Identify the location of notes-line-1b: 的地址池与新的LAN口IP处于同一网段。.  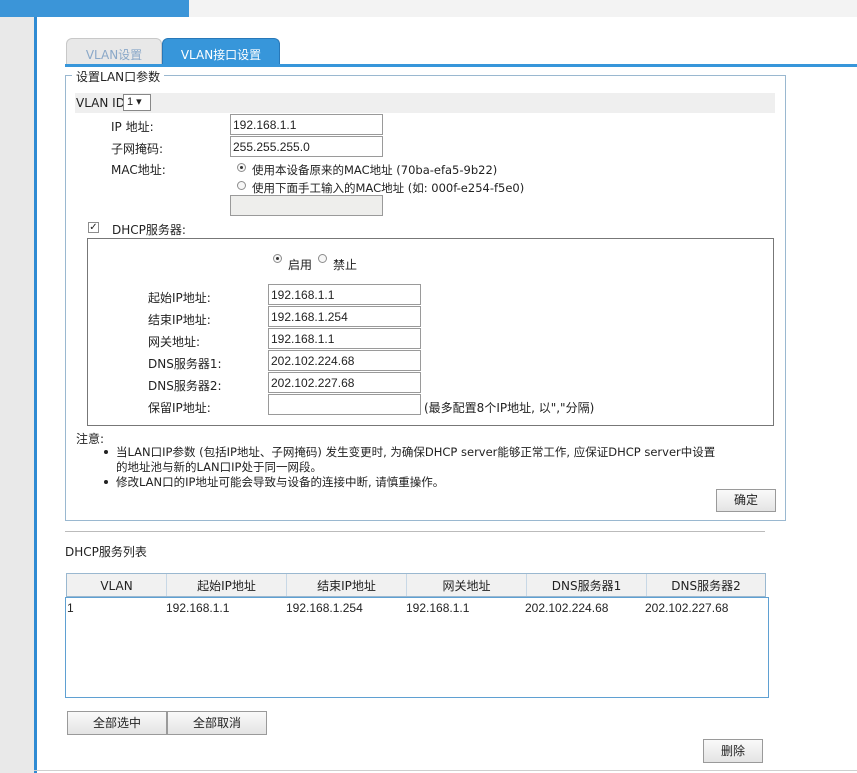
(219, 467).